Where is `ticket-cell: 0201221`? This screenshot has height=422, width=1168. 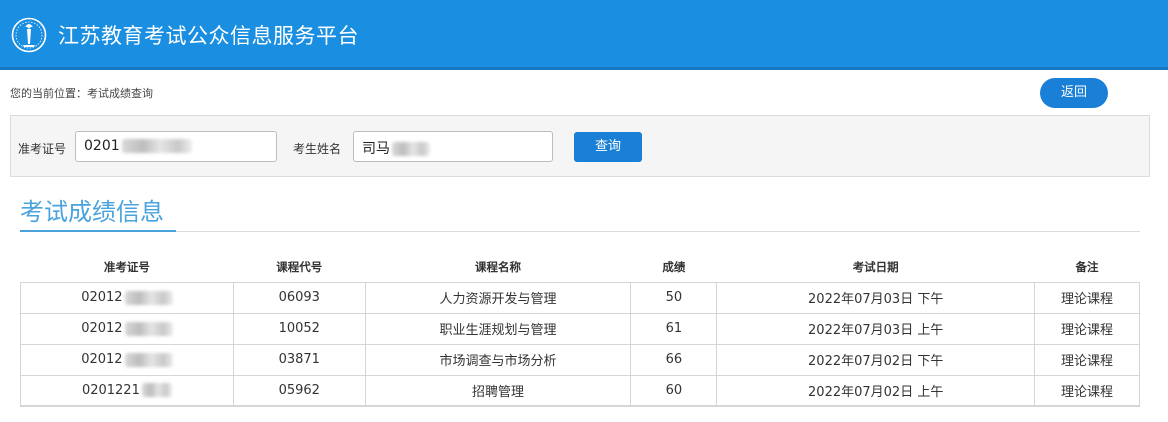 ticket-cell: 0201221 is located at coordinates (127, 390).